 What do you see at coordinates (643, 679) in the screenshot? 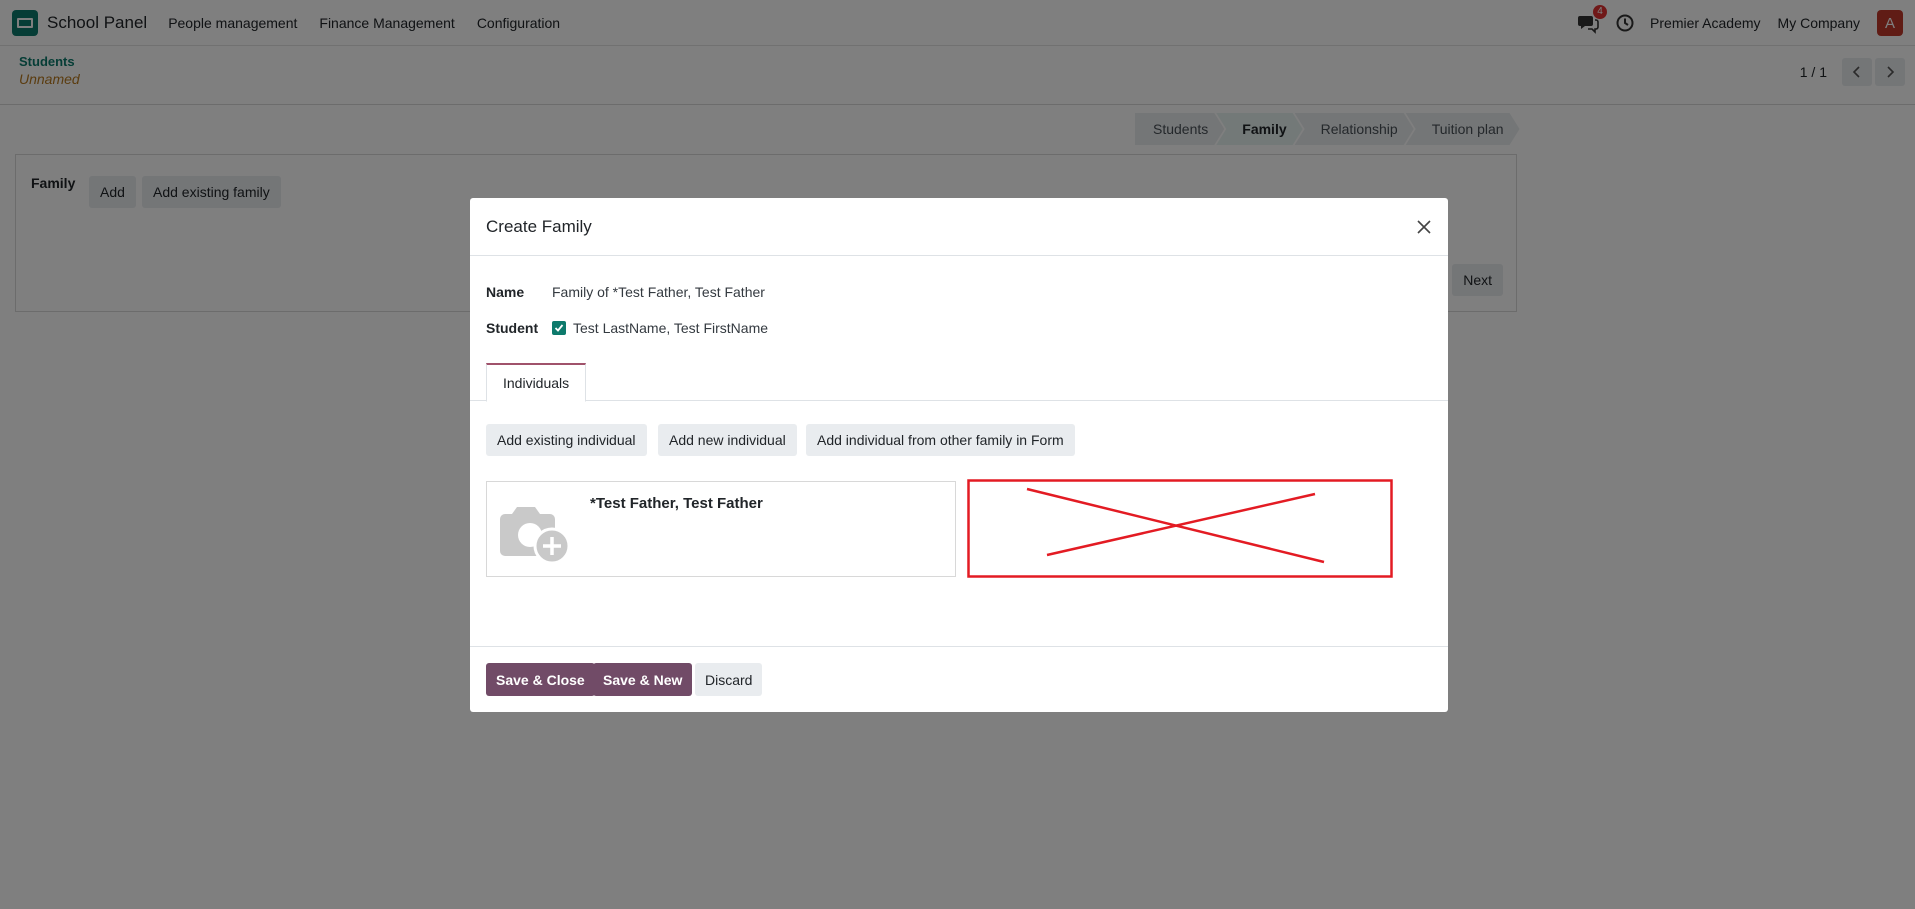
I see `save-new-button: Save & New` at bounding box center [643, 679].